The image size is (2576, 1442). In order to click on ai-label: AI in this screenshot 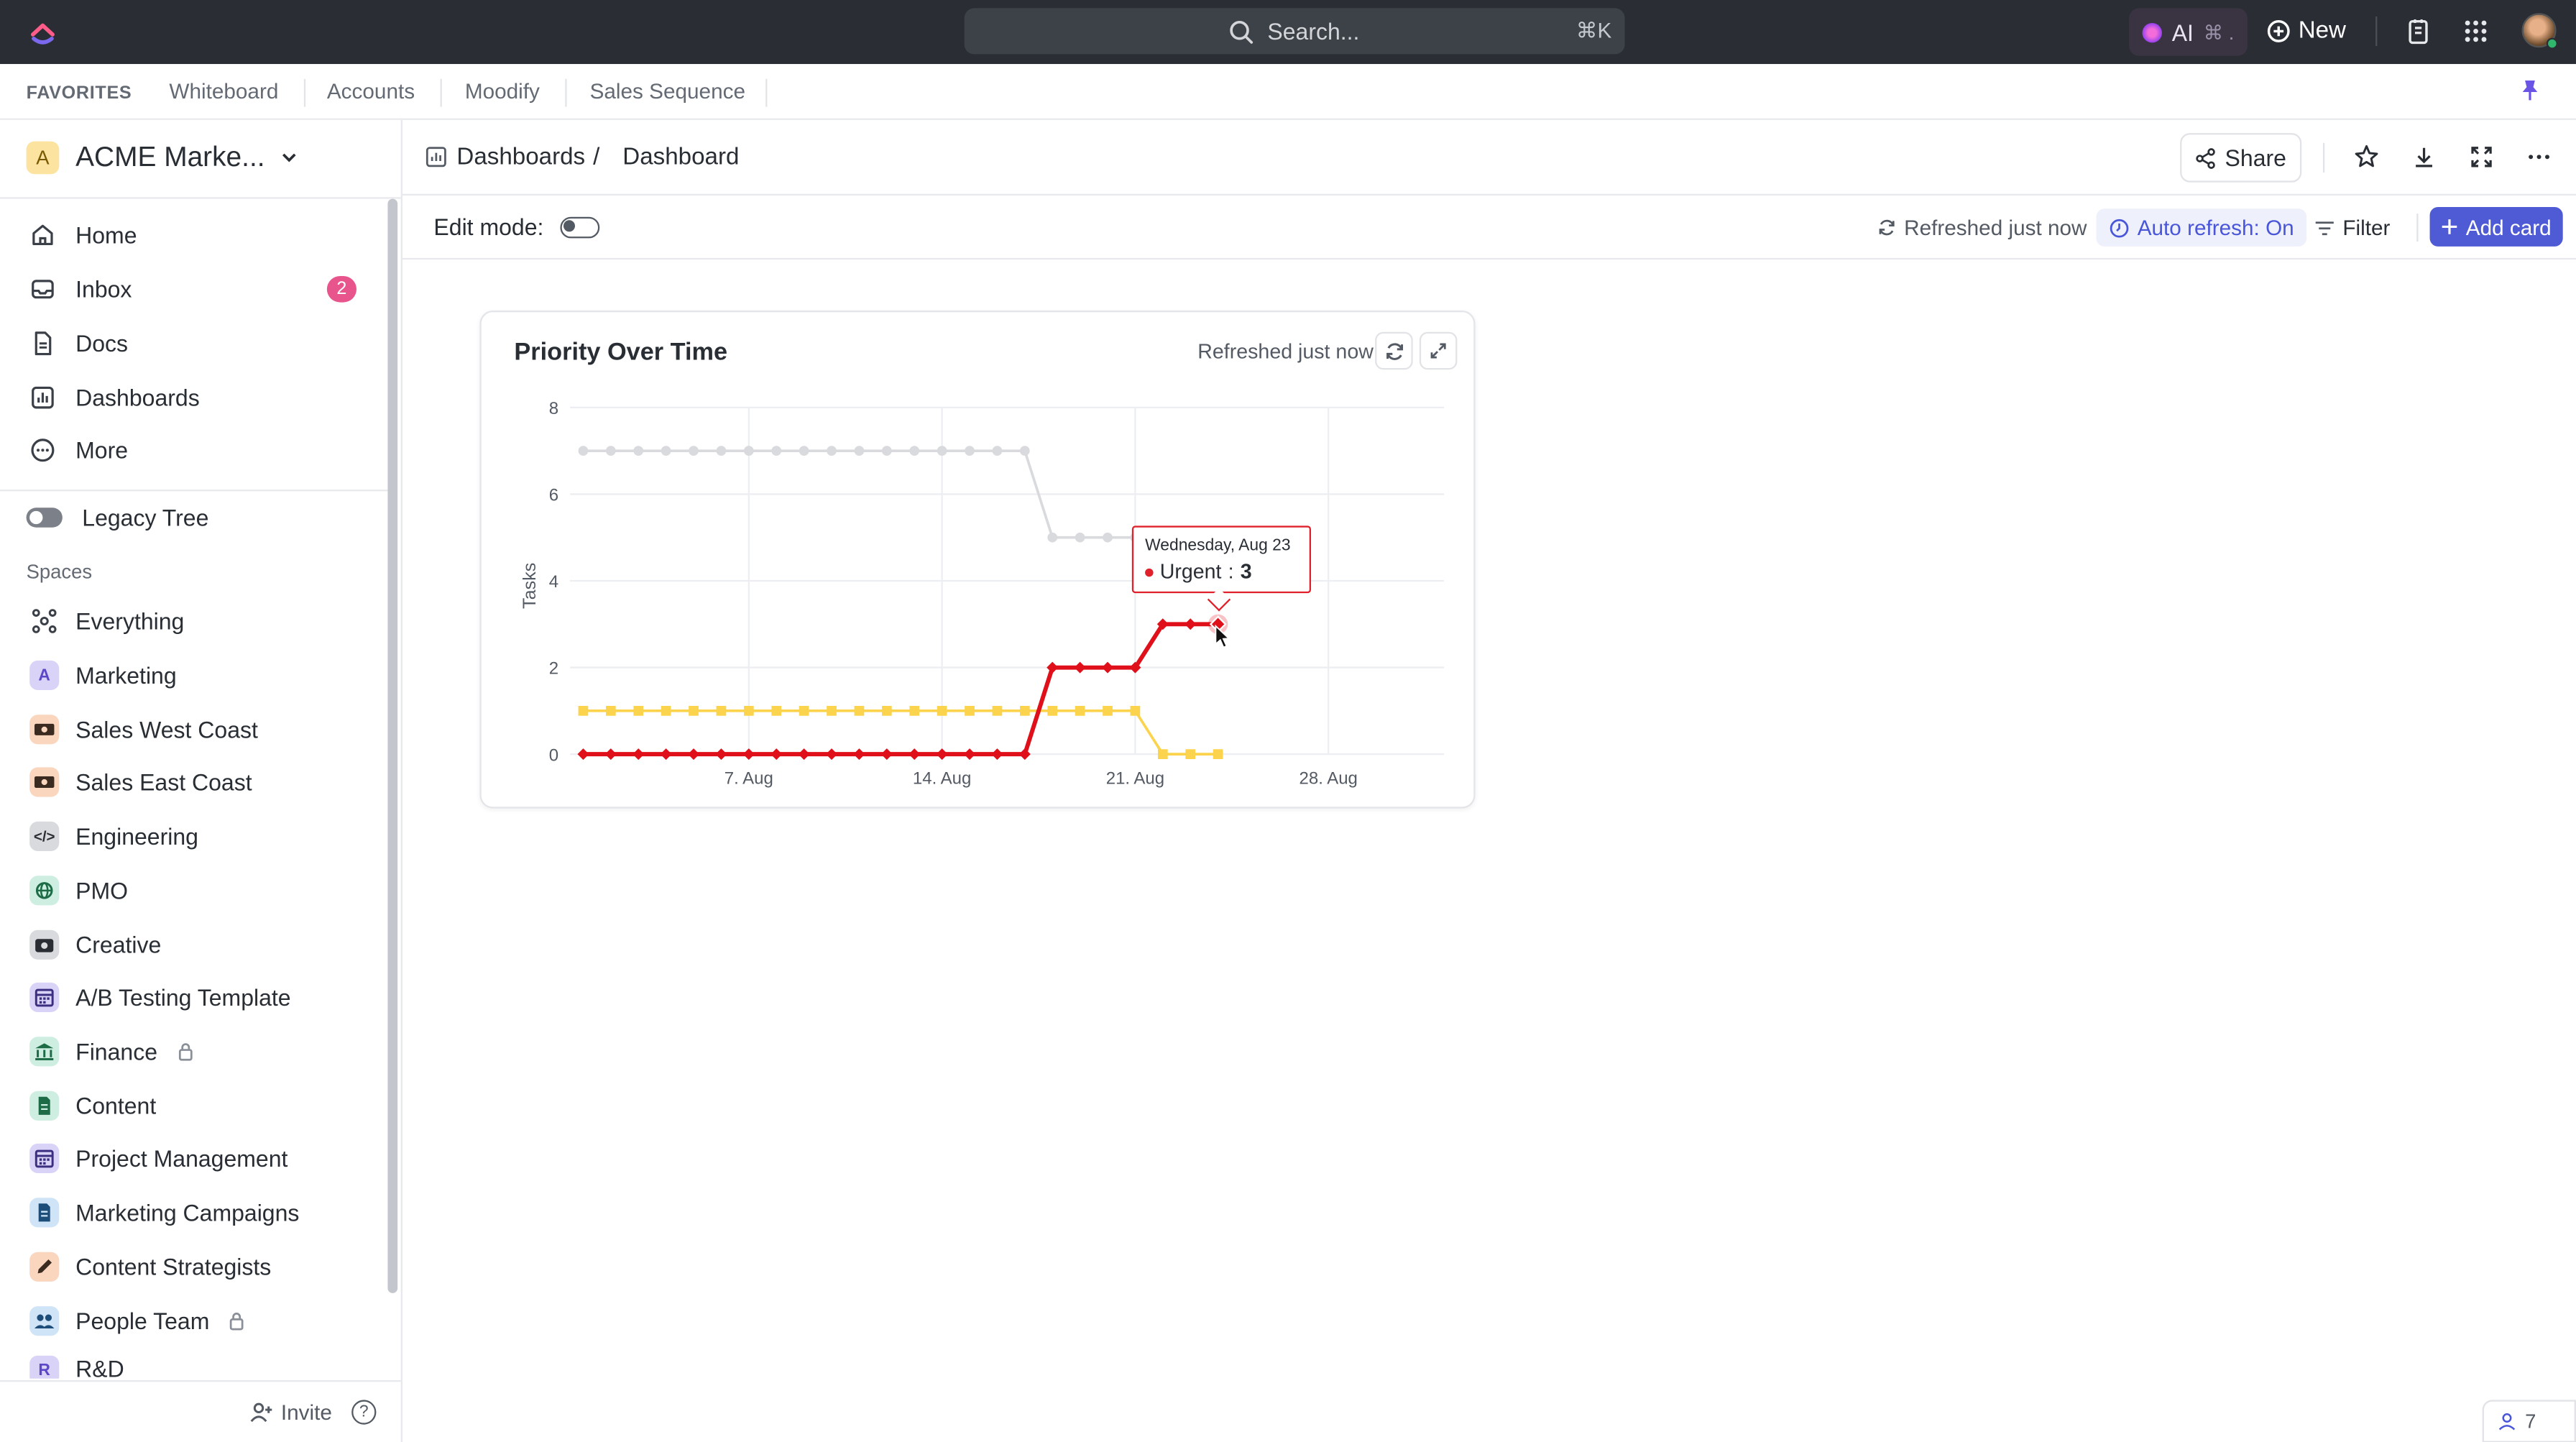, I will do `click(2182, 32)`.